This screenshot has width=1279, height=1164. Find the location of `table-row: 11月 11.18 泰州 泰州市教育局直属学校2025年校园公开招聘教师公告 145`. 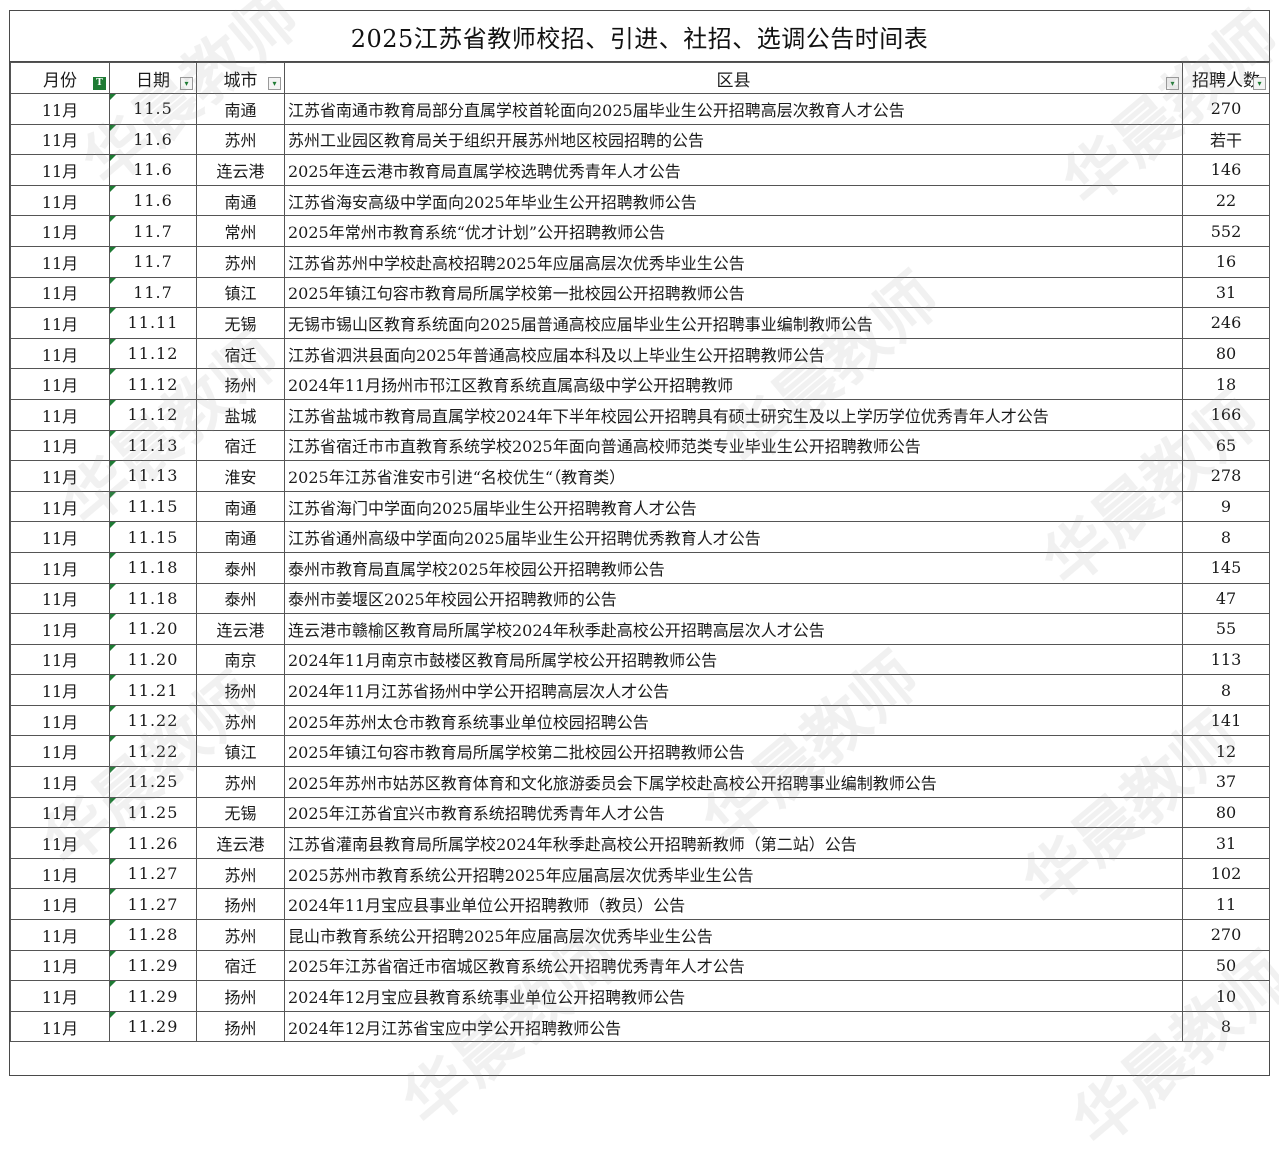

table-row: 11月 11.18 泰州 泰州市教育局直属学校2025年校园公开招聘教师公告 145 is located at coordinates (640, 567).